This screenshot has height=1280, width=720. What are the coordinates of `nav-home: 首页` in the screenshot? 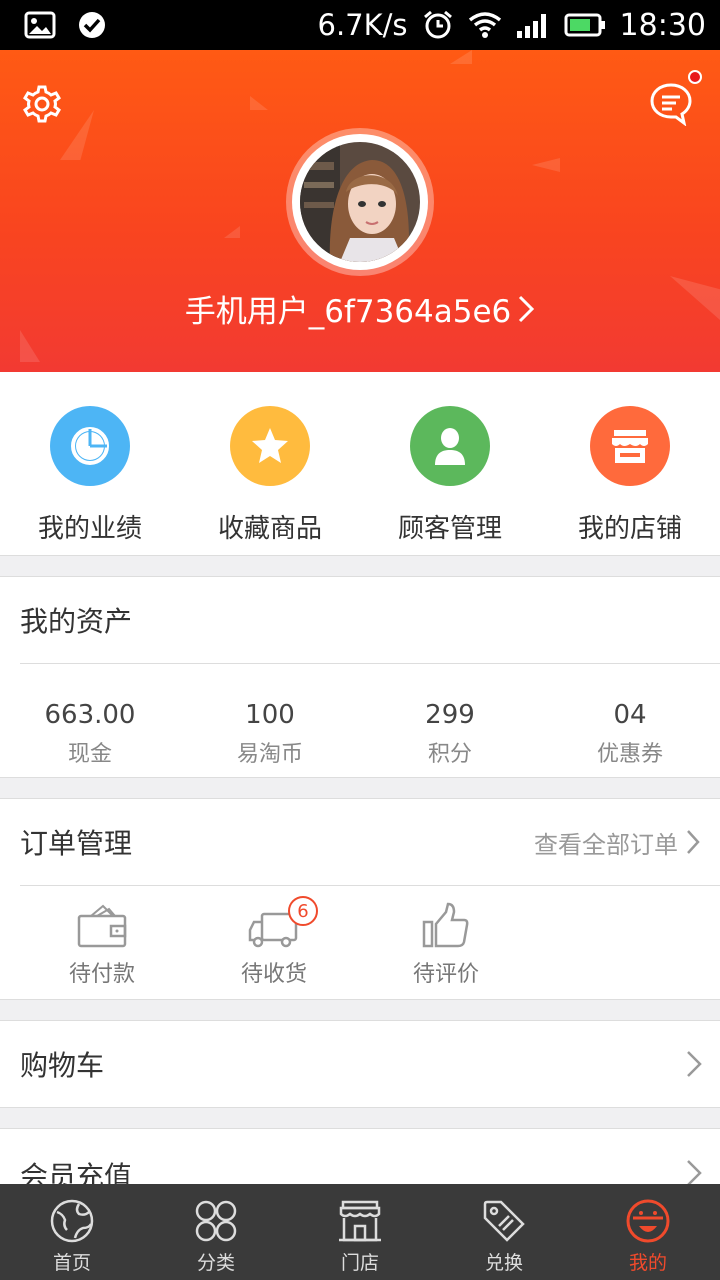 It's located at (72, 1232).